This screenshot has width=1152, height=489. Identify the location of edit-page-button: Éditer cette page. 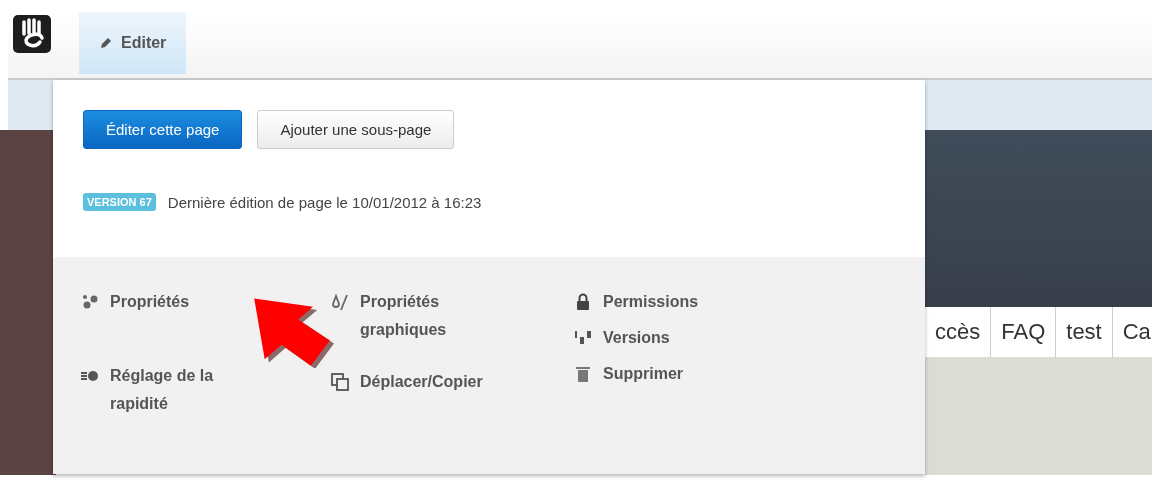
(163, 129).